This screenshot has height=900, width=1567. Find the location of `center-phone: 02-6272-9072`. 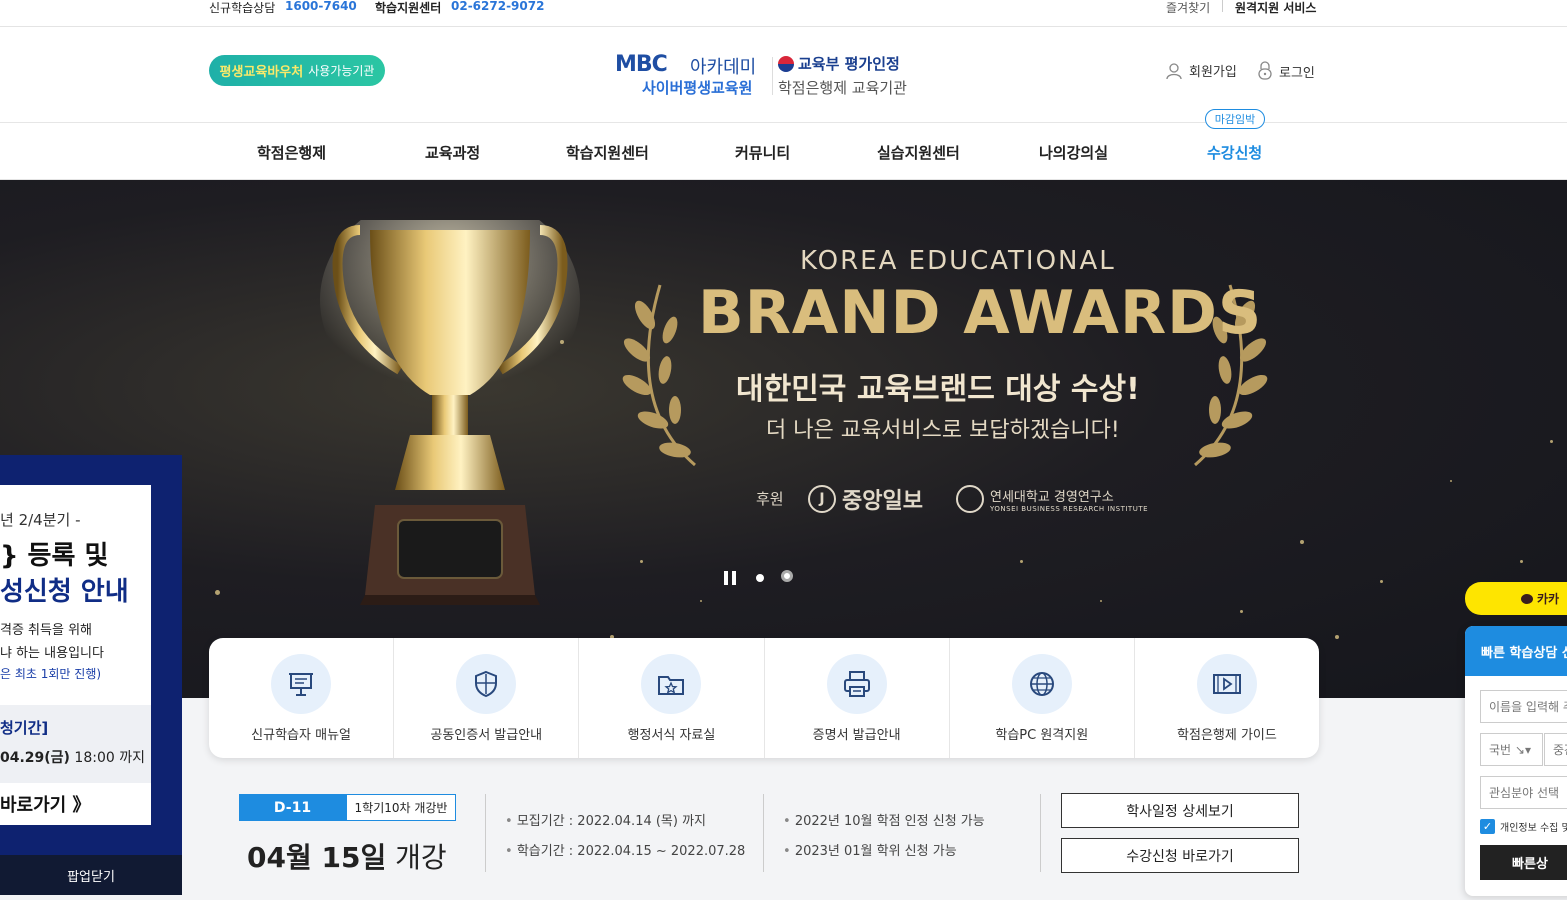

center-phone: 02-6272-9072 is located at coordinates (497, 6).